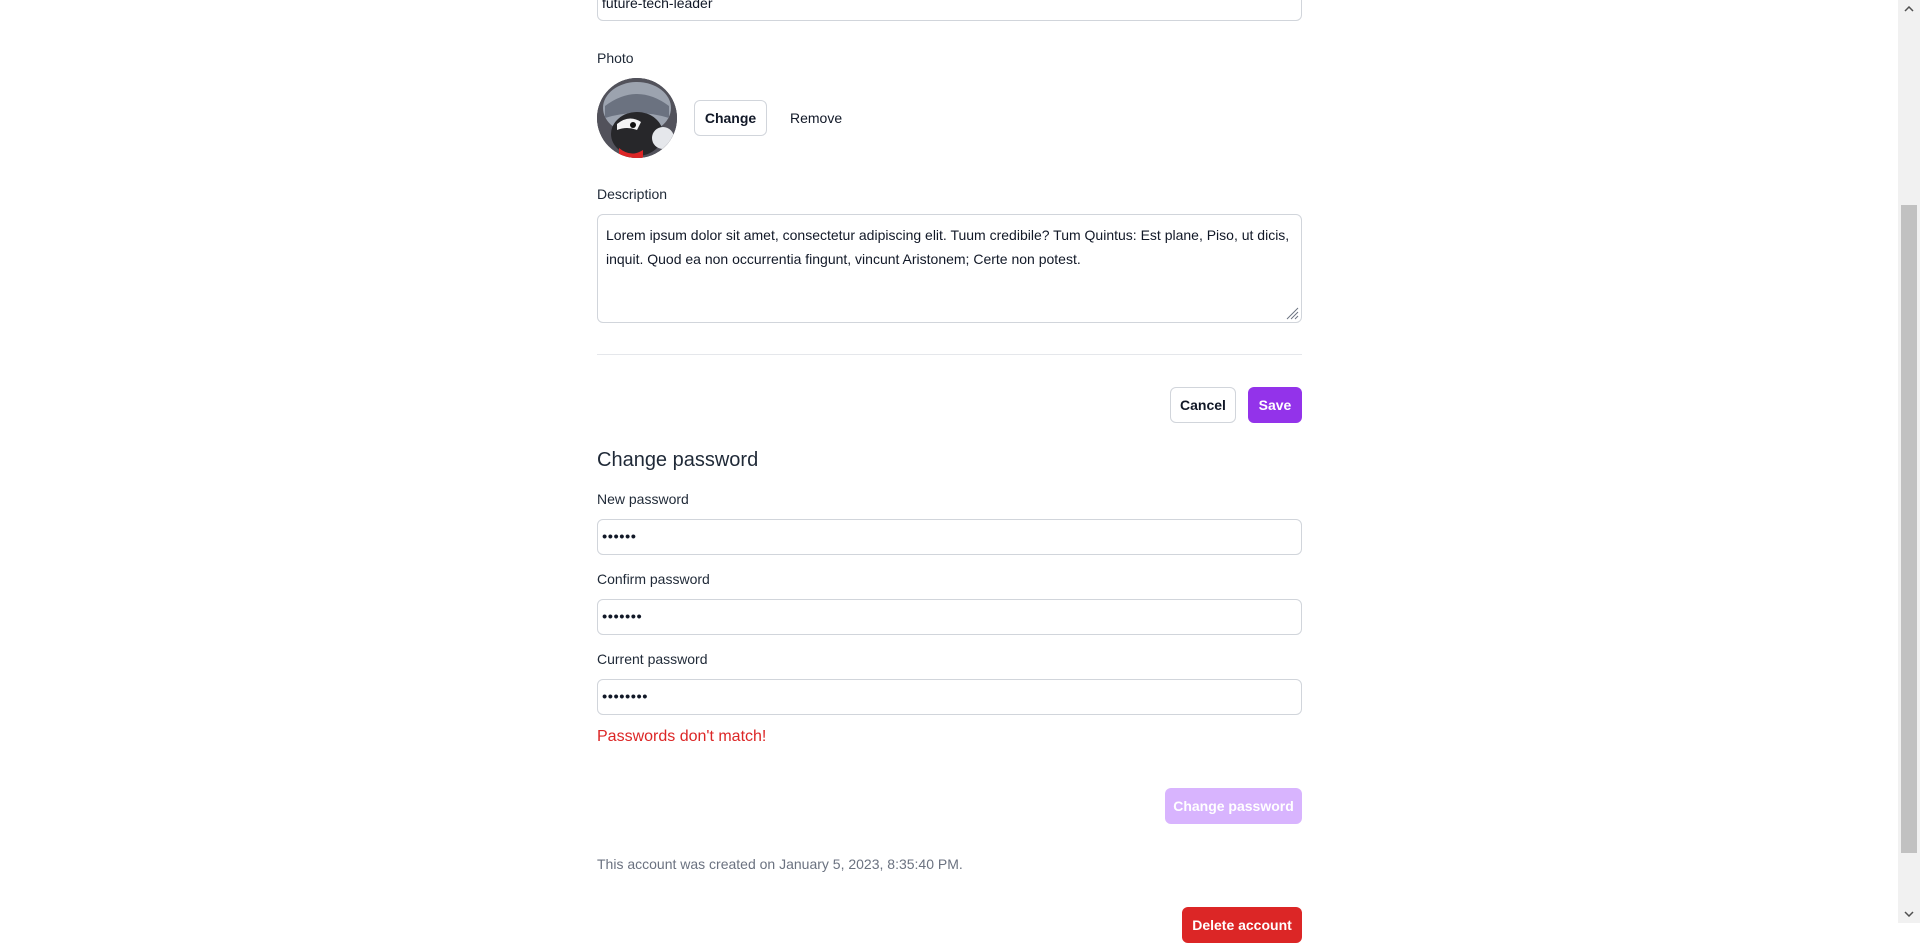  I want to click on page-scrollbar, so click(1909, 461).